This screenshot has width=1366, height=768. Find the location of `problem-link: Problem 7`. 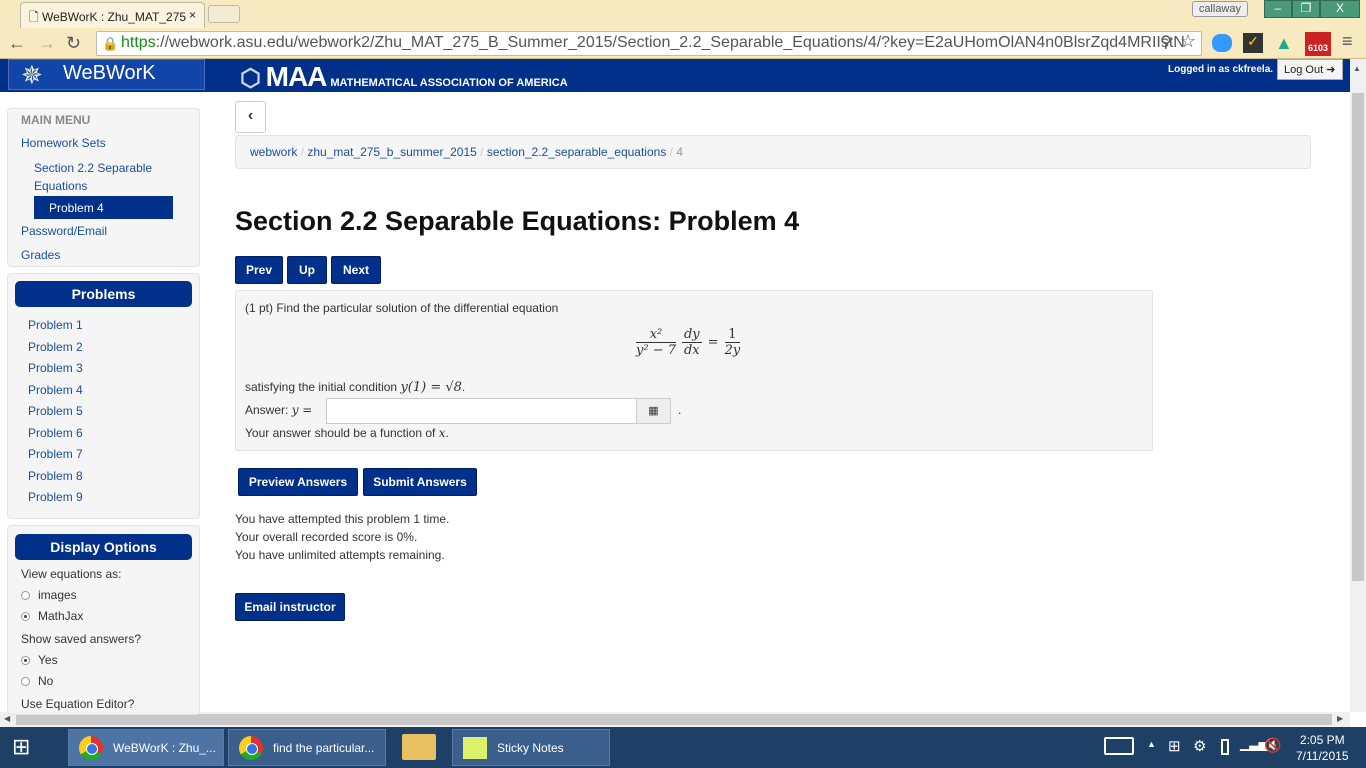

problem-link: Problem 7 is located at coordinates (110, 455).